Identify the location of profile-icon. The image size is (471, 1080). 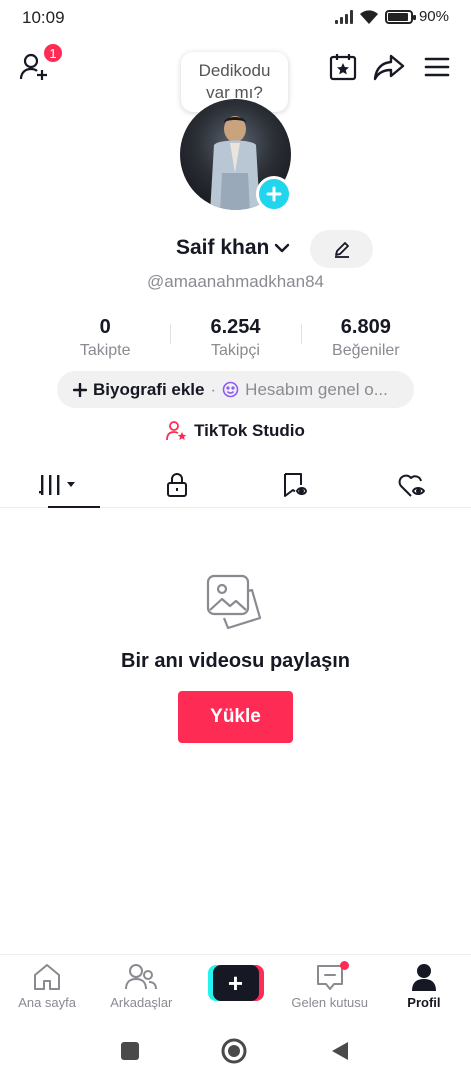
(423, 977).